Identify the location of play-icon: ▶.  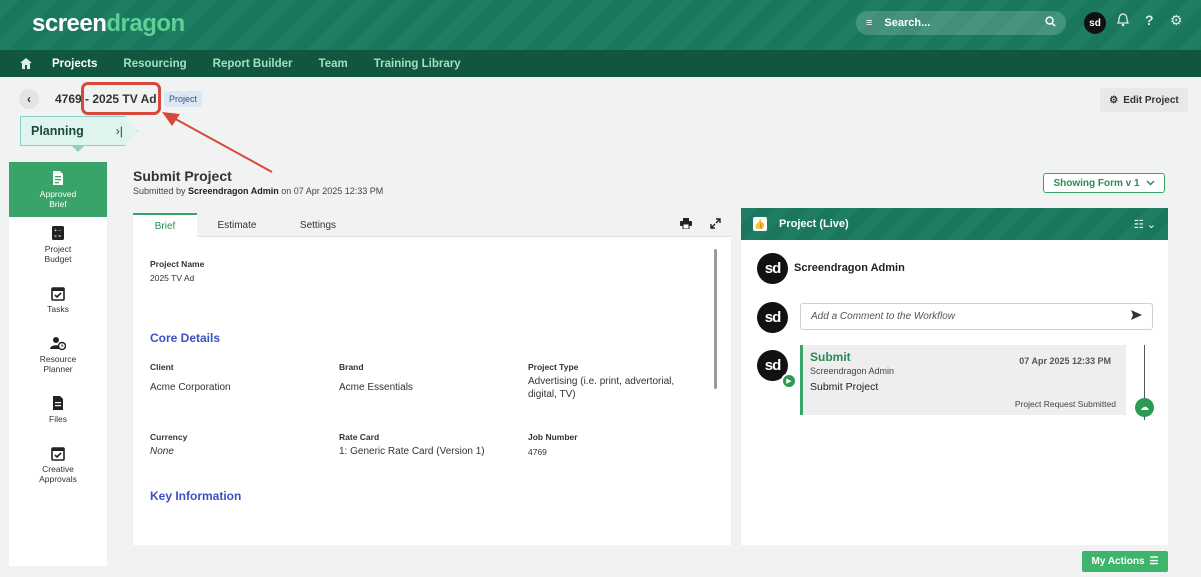
(789, 381).